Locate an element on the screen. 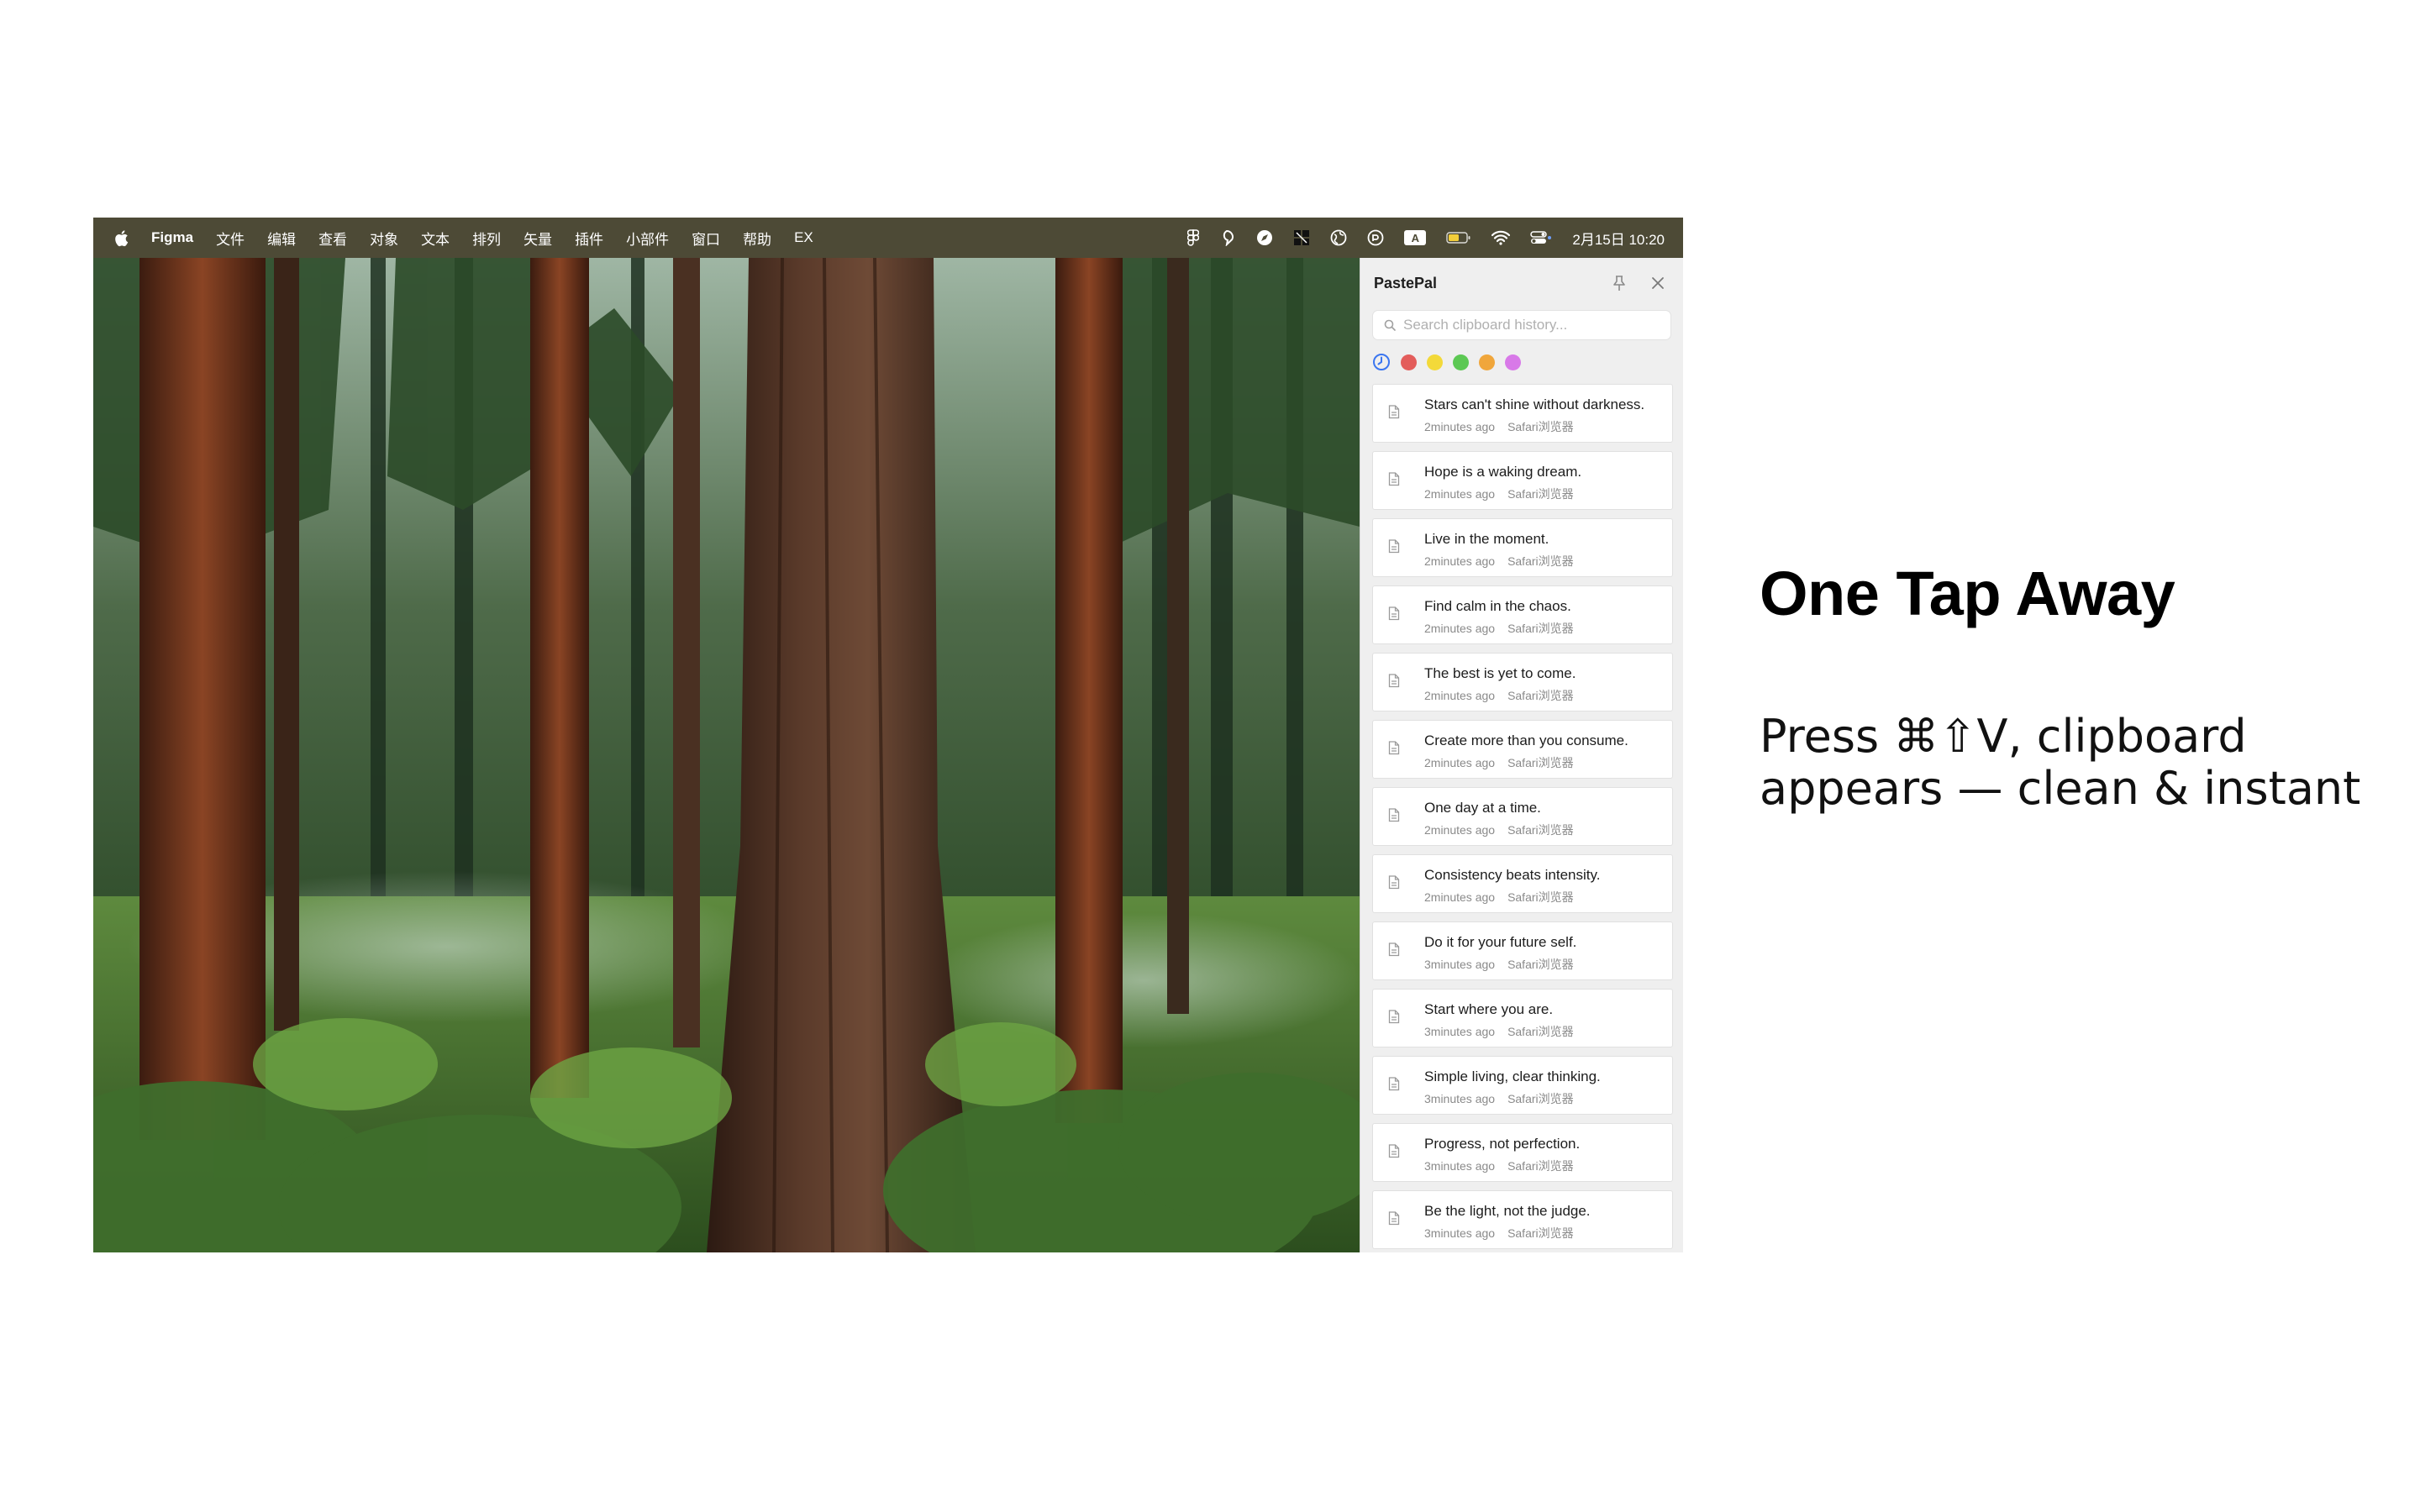 This screenshot has height=1512, width=2420. figma-icon is located at coordinates (1194, 237).